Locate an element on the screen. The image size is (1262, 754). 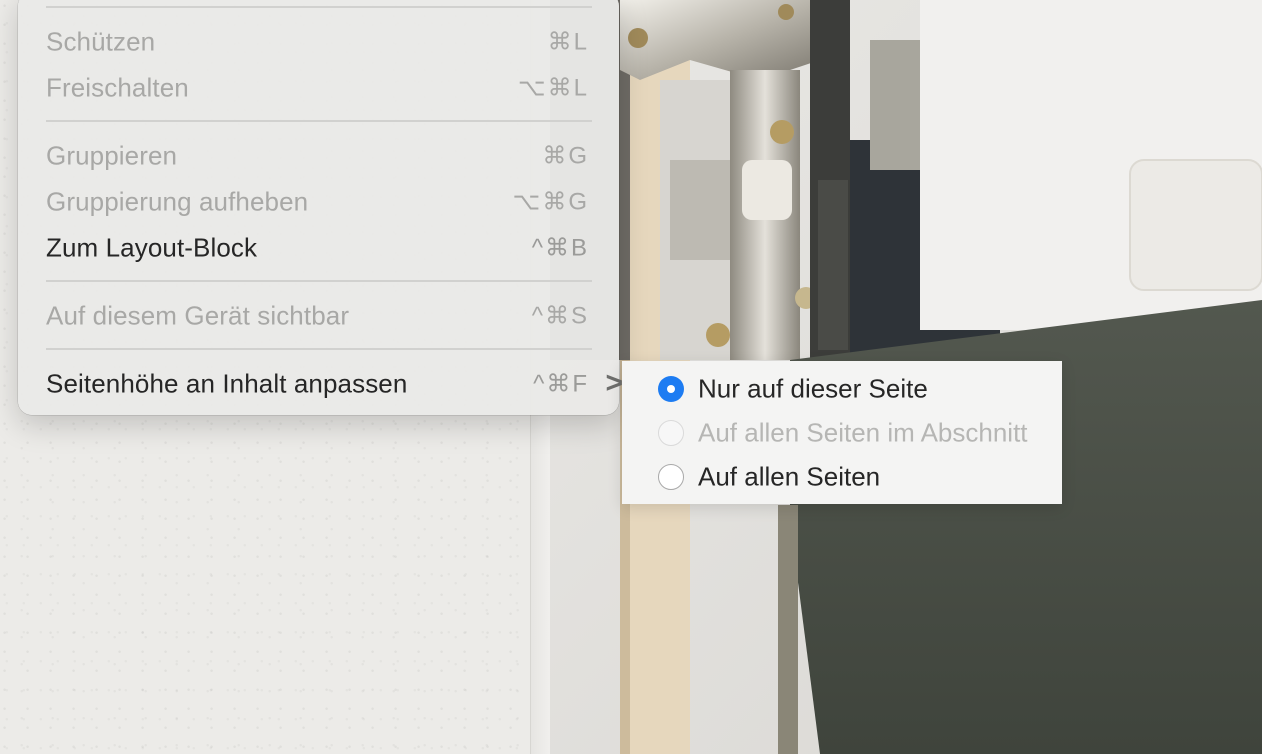
menu-item-label: Freischalten is located at coordinates (117, 87).